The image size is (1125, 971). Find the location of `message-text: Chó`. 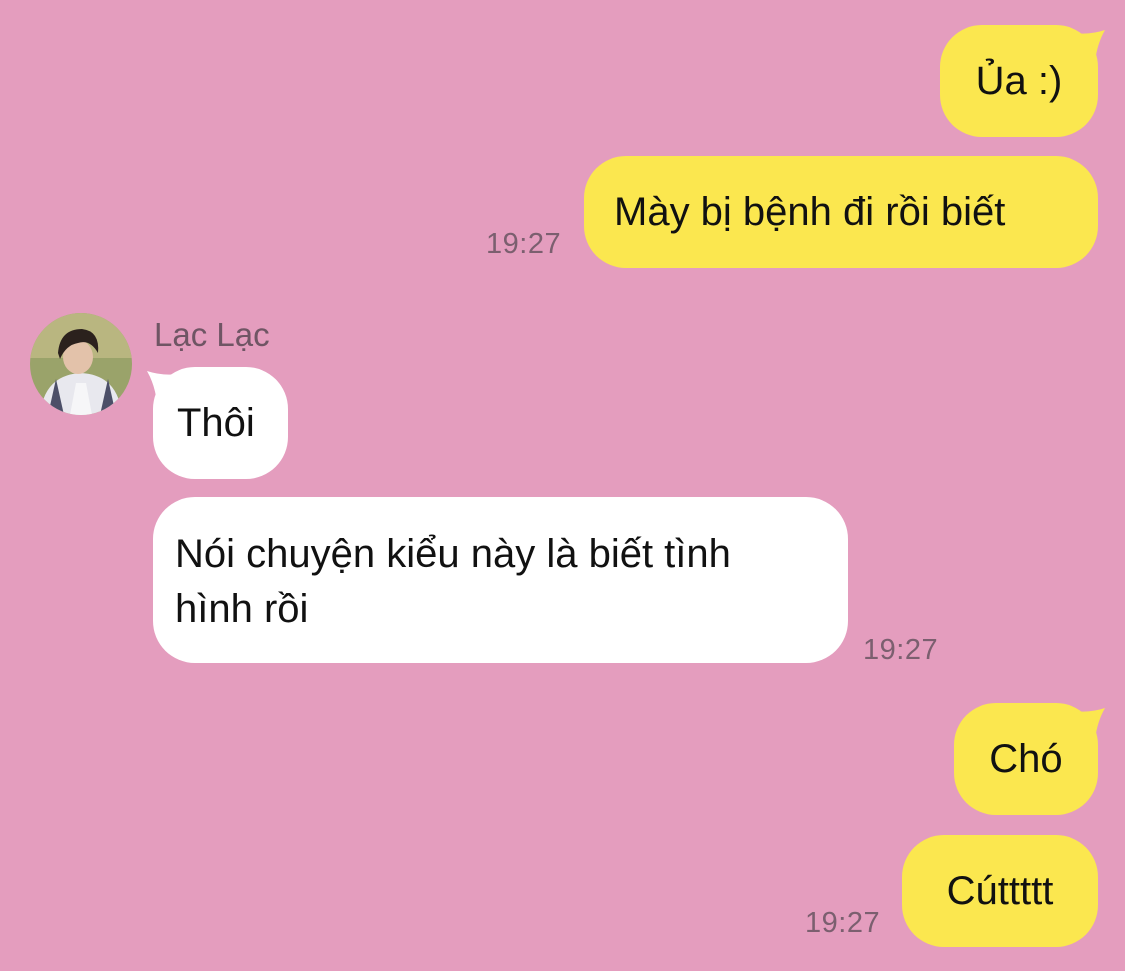

message-text: Chó is located at coordinates (1026, 759).